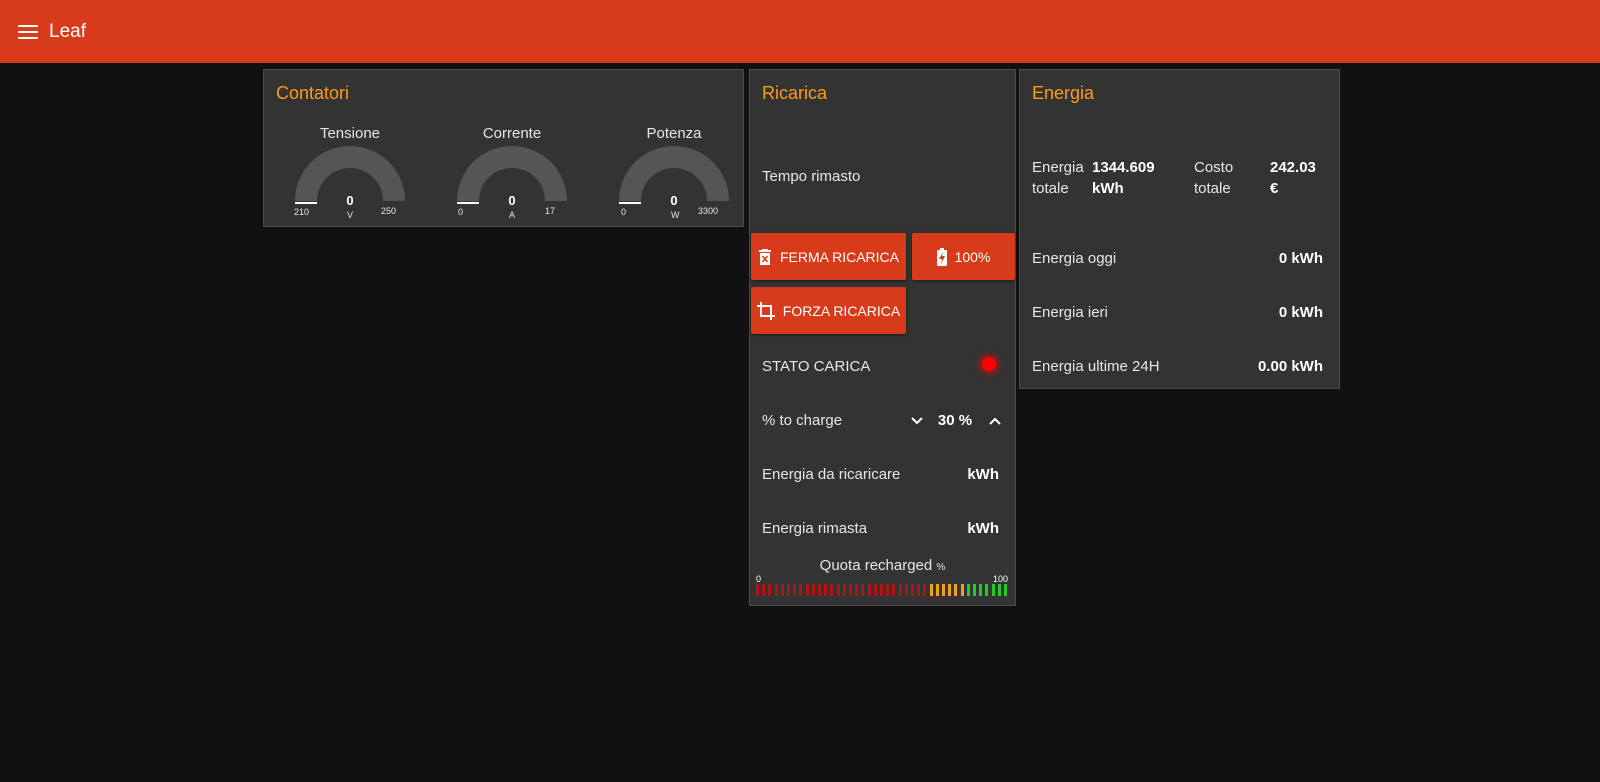 Image resolution: width=1600 pixels, height=782 pixels. Describe the element at coordinates (764, 256) in the screenshot. I see `delete-icon` at that location.